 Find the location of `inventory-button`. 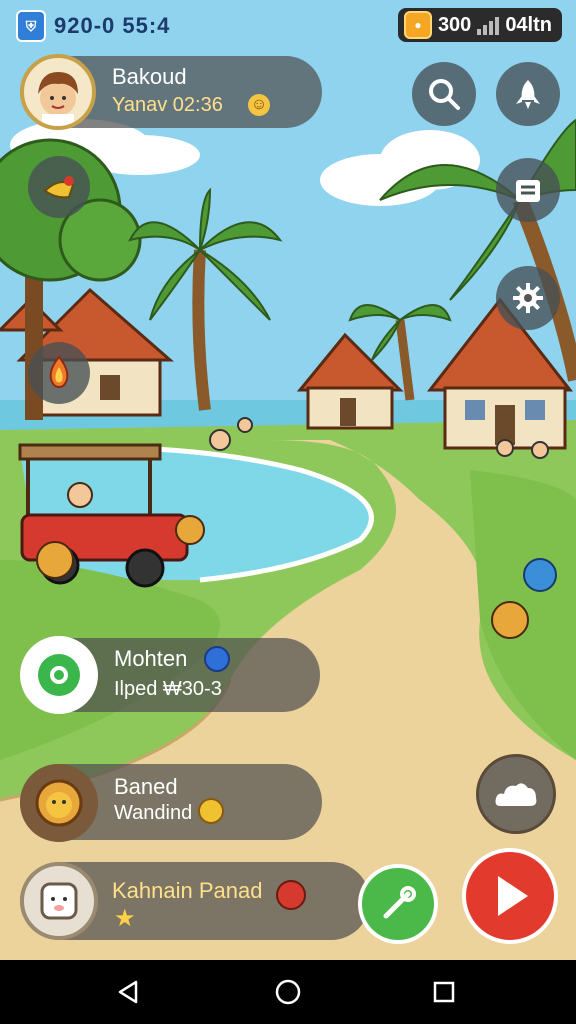

inventory-button is located at coordinates (528, 190).